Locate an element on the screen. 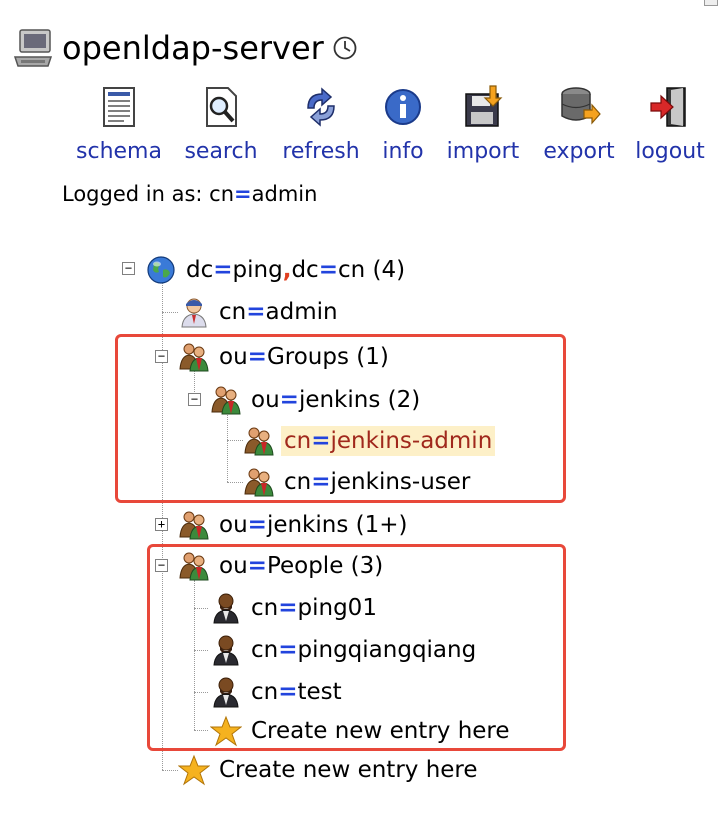  admin-user-icon is located at coordinates (194, 312).